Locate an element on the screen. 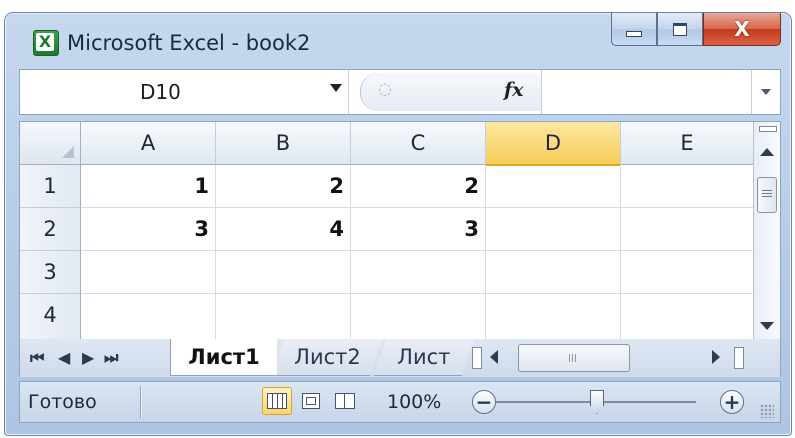  cell-b1: 2 is located at coordinates (283, 186).